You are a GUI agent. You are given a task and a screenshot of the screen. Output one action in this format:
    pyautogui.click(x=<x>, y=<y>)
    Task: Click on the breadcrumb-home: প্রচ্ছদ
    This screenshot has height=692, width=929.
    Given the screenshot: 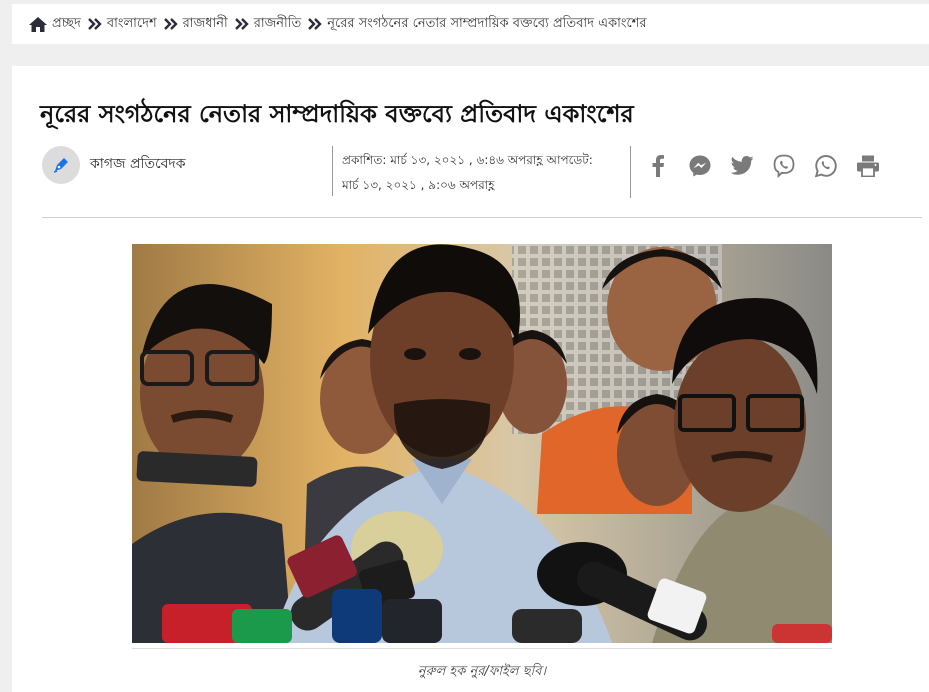 What is the action you would take?
    pyautogui.click(x=66, y=24)
    